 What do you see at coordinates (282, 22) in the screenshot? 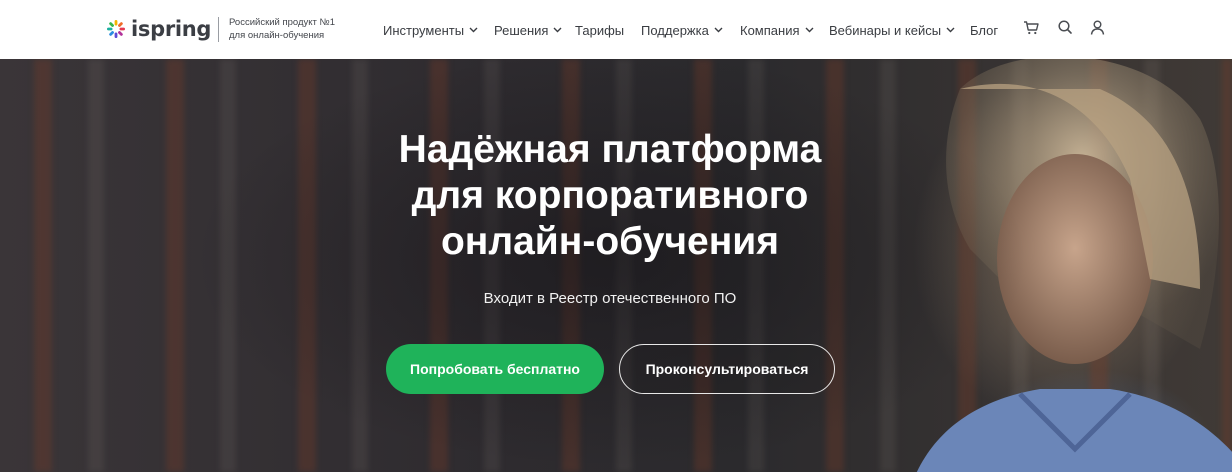
I see `tagline-line-1: Российский продукт №1` at bounding box center [282, 22].